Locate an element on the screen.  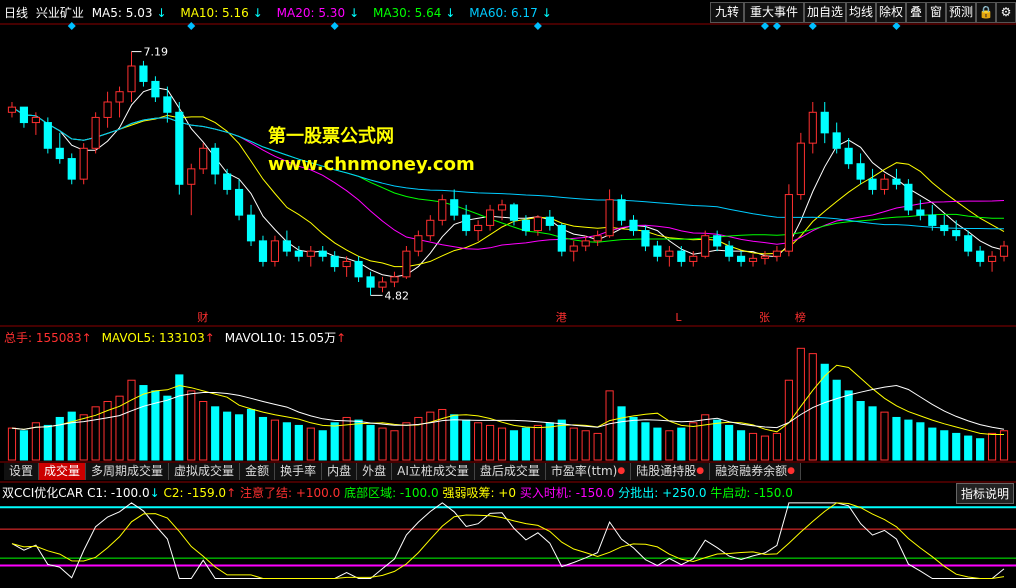
ma30-arrow-icon: ↓ is located at coordinates (450, 13).